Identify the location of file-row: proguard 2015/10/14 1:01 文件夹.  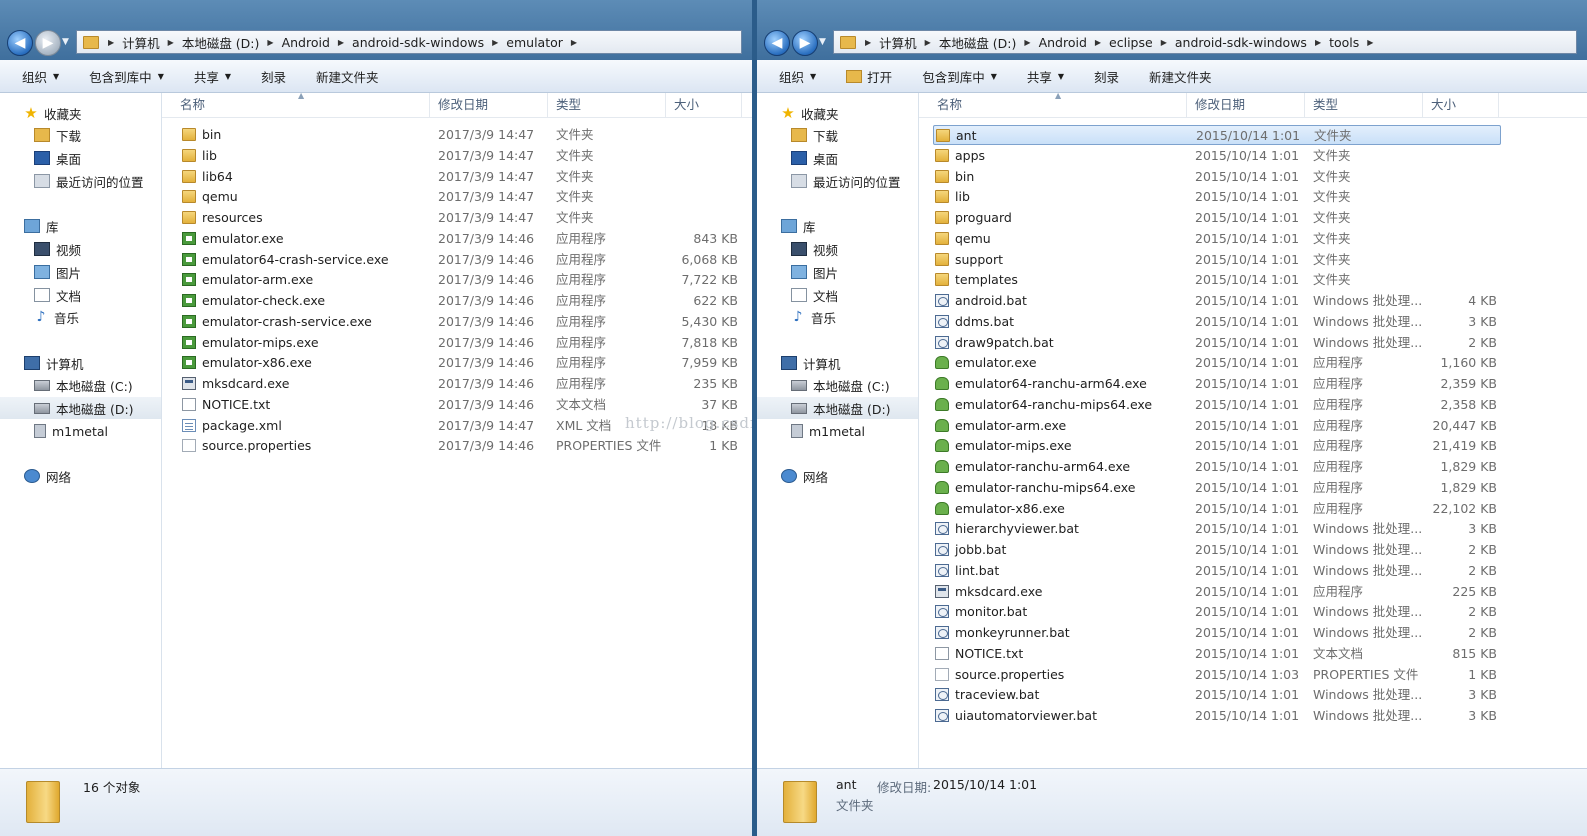
(1217, 218).